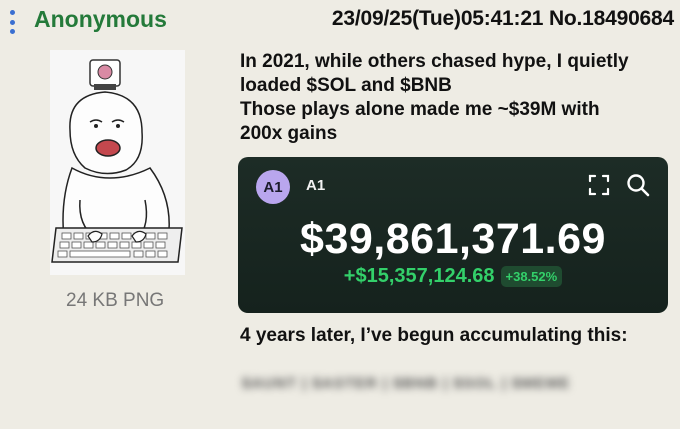 This screenshot has height=429, width=680. Describe the element at coordinates (346, 85) in the screenshot. I see `post-text-line: loaded $SOL and $BNB` at that location.